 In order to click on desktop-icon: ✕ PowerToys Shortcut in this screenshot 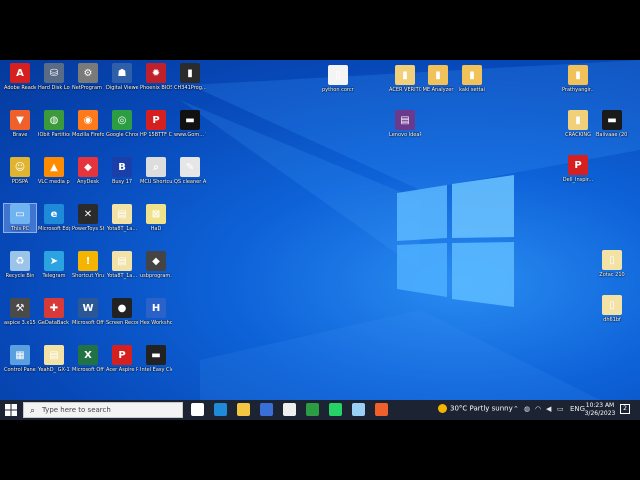, I will do `click(88, 218)`.